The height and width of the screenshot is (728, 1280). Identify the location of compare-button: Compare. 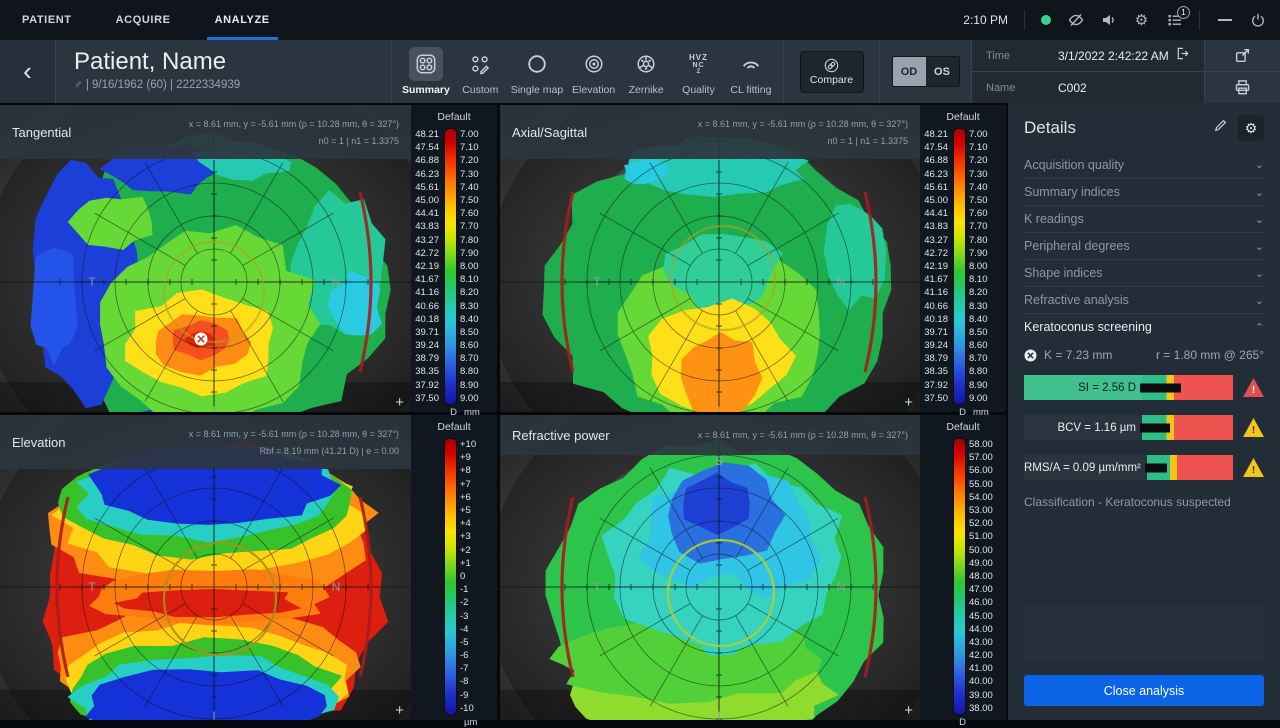
(831, 71).